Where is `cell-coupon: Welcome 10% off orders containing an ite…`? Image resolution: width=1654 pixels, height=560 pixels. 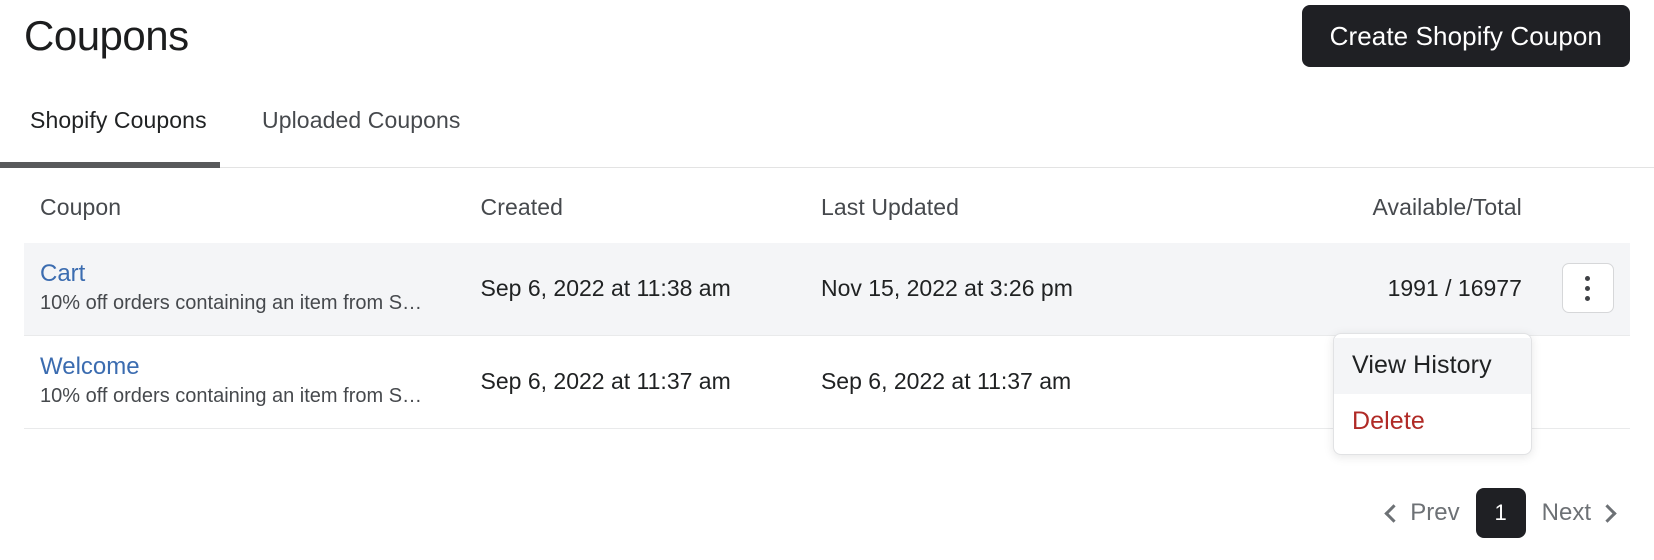 cell-coupon: Welcome 10% off orders containing an ite… is located at coordinates (244, 382).